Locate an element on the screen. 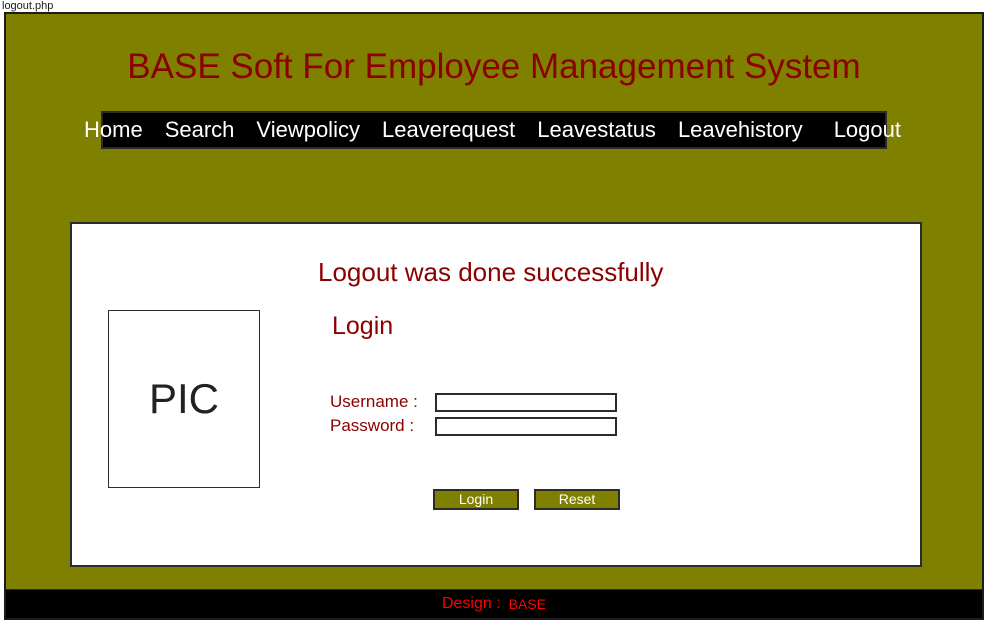 This screenshot has height=624, width=986. nav-item-logout: Logout is located at coordinates (864, 130).